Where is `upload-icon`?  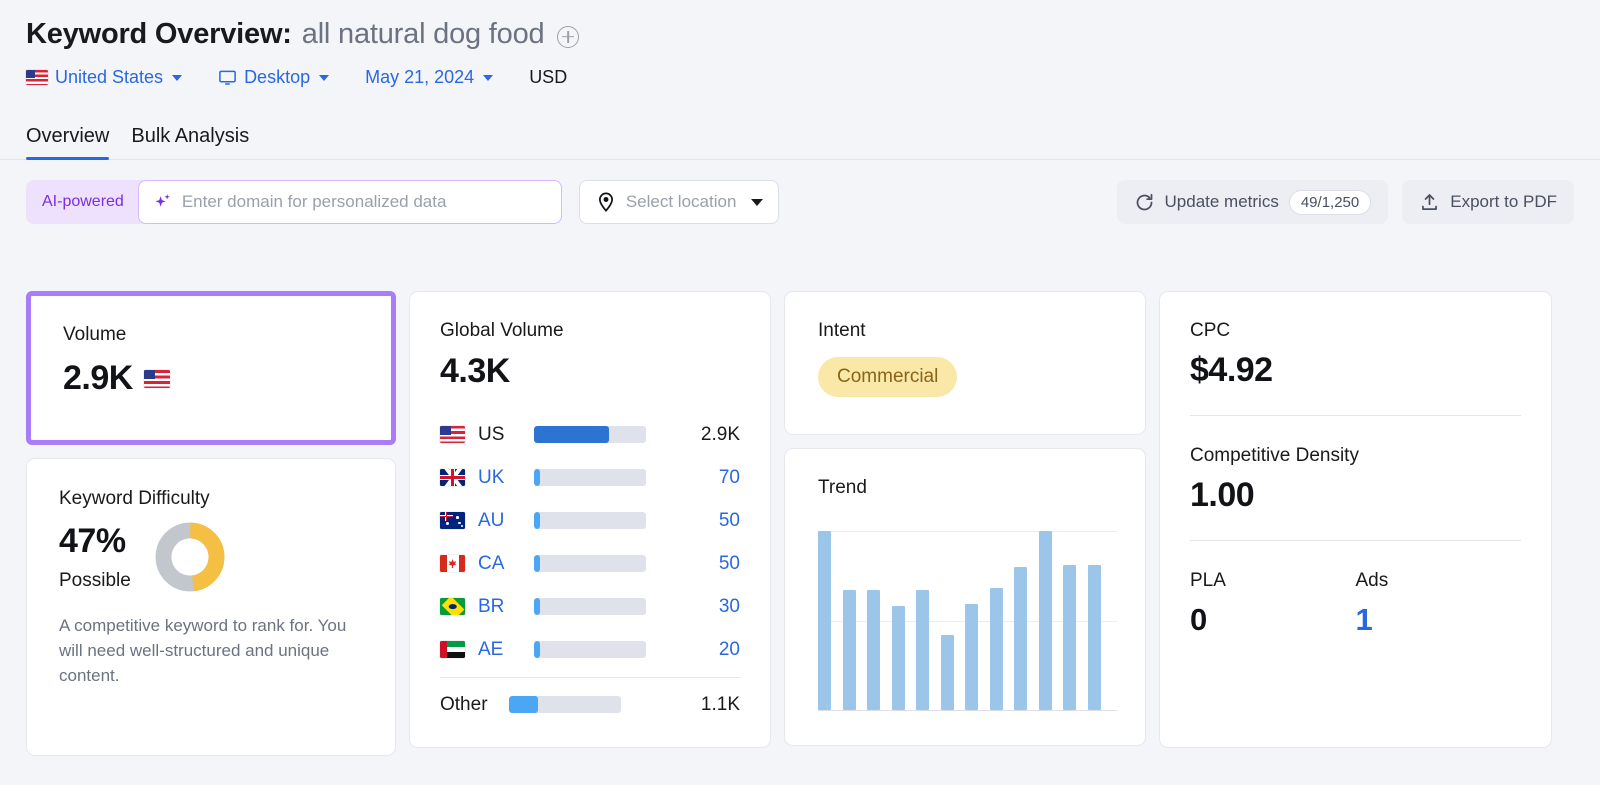
upload-icon is located at coordinates (1430, 201).